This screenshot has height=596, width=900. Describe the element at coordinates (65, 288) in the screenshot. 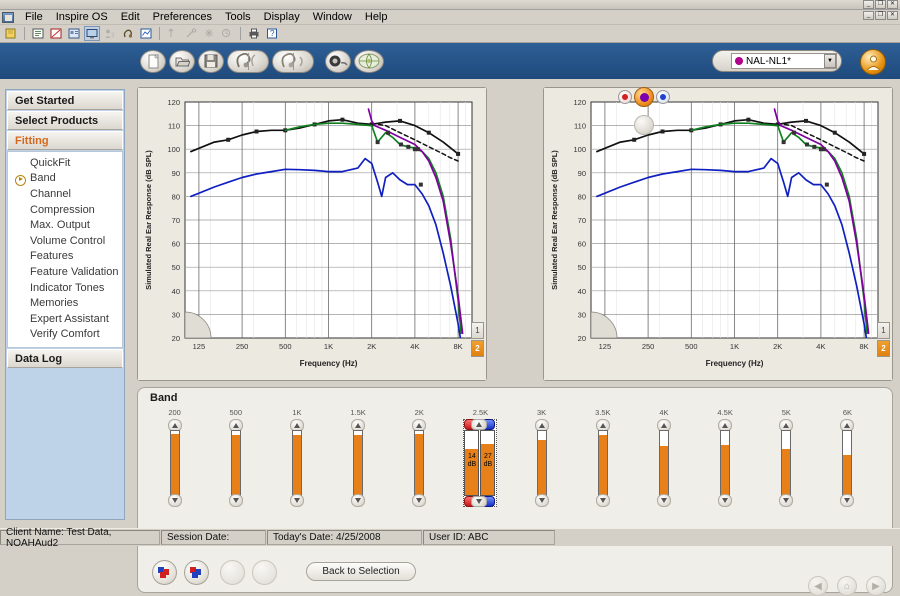

I see `sidebar-item-indicator-tones: Indicator Tones` at that location.